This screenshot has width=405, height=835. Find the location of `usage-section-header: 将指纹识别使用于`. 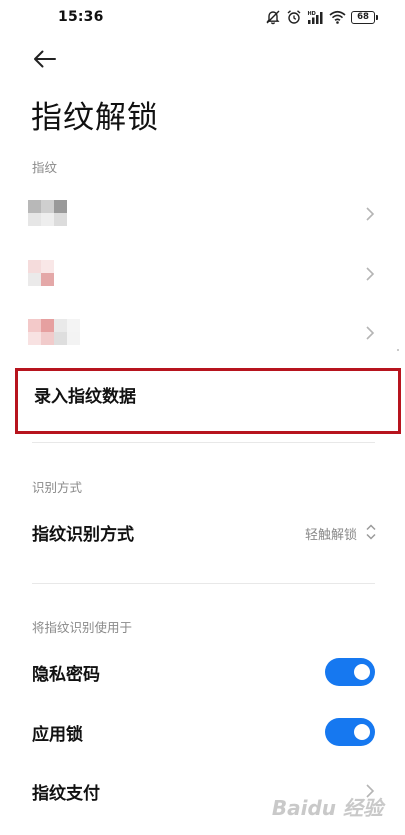

usage-section-header: 将指纹识别使用于 is located at coordinates (82, 627).